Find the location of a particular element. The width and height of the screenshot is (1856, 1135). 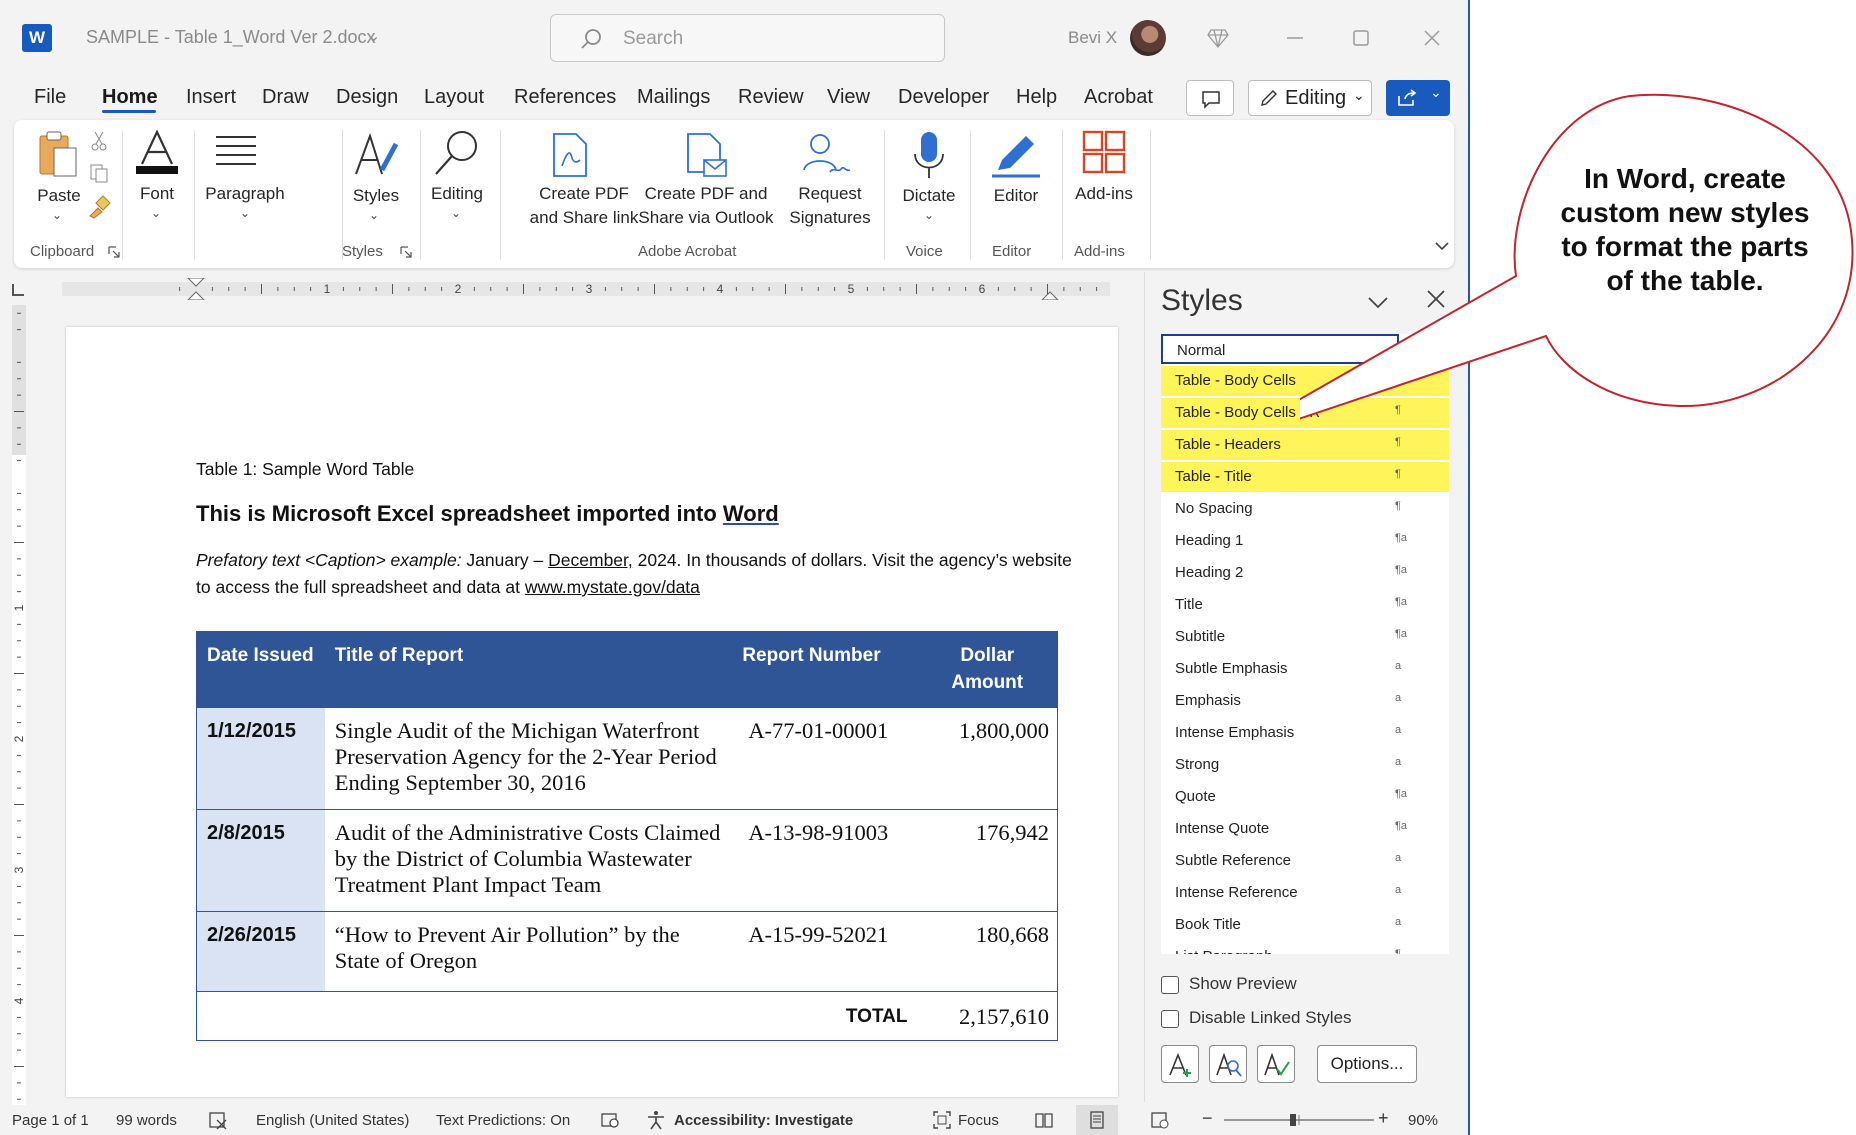

tab-acrobat: Acrobat is located at coordinates (1118, 97).